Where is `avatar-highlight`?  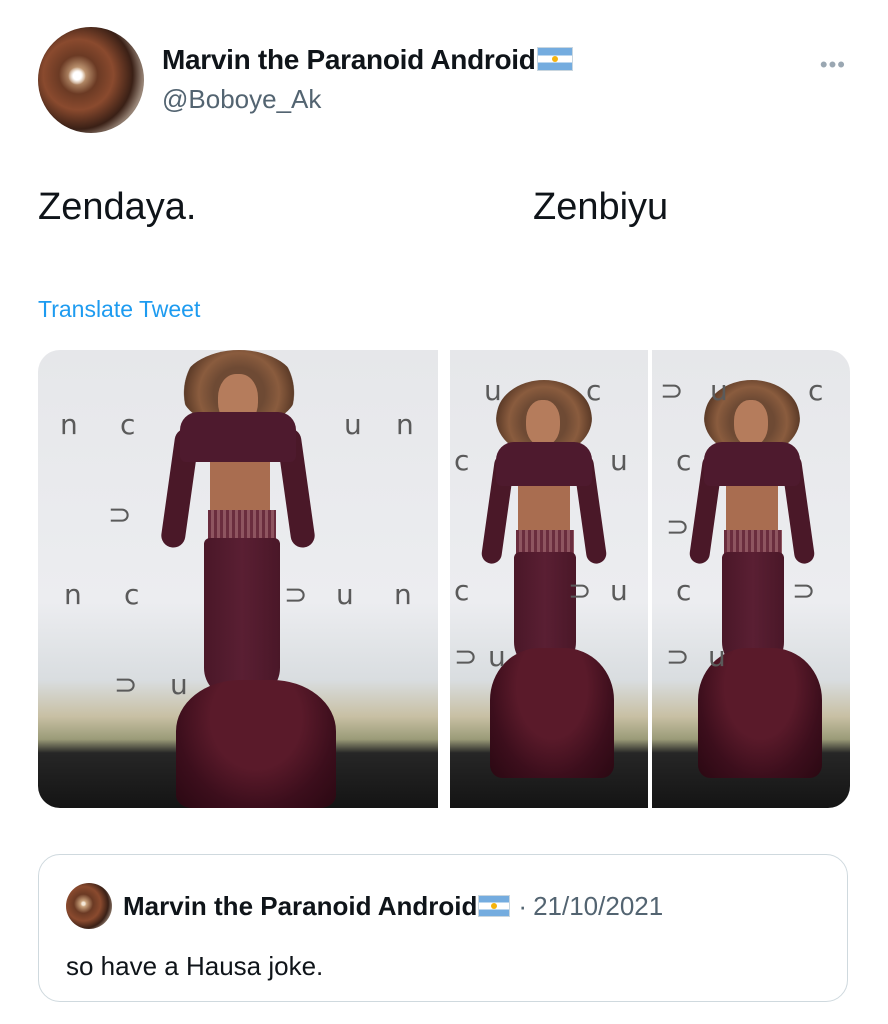 avatar-highlight is located at coordinates (77, 76).